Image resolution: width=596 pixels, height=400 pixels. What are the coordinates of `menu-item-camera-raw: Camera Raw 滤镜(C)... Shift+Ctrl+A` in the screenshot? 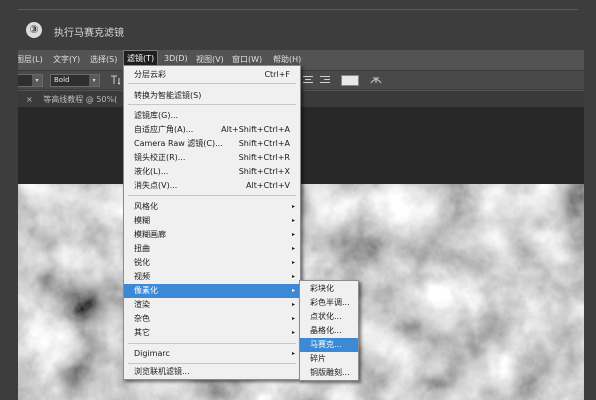 It's located at (212, 144).